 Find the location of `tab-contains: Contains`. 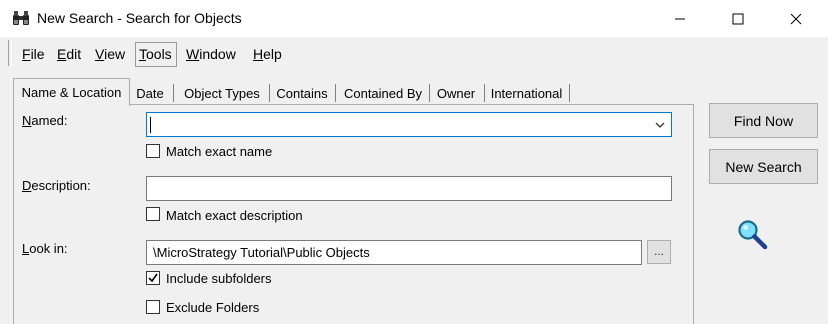

tab-contains: Contains is located at coordinates (302, 93).